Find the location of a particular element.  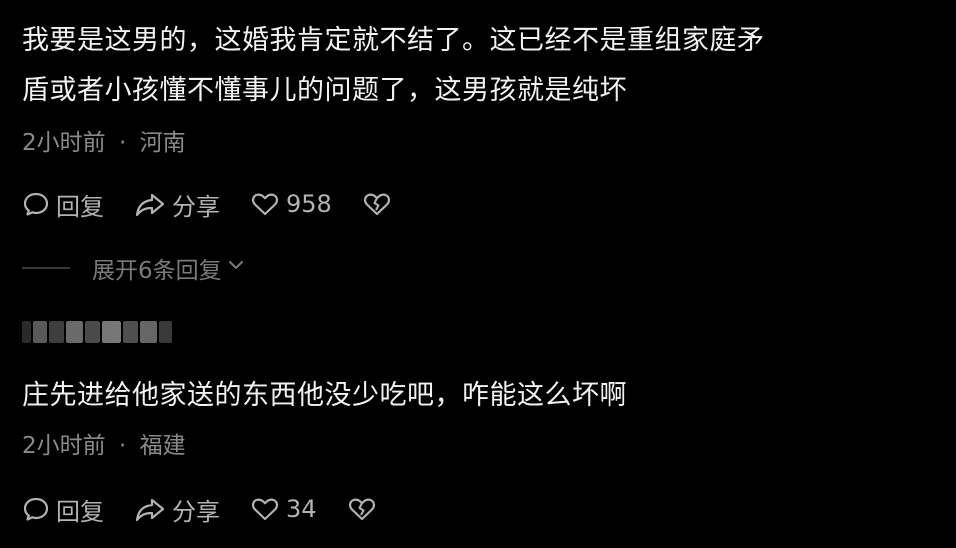

chevron-down-icon is located at coordinates (236, 268).